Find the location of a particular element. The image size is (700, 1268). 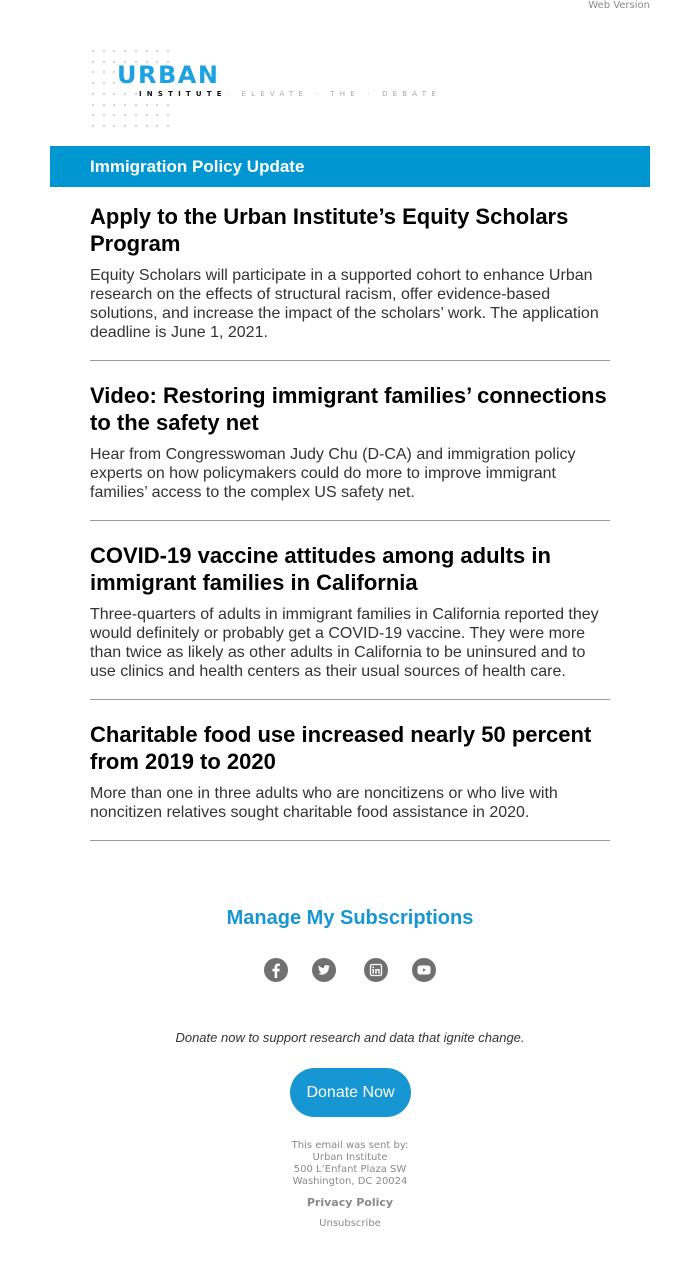

linkedin-link is located at coordinates (376, 970).